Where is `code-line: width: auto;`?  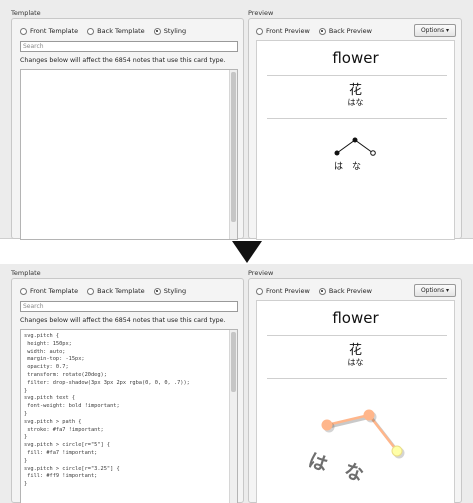
code-line: width: auto; is located at coordinates (45, 351).